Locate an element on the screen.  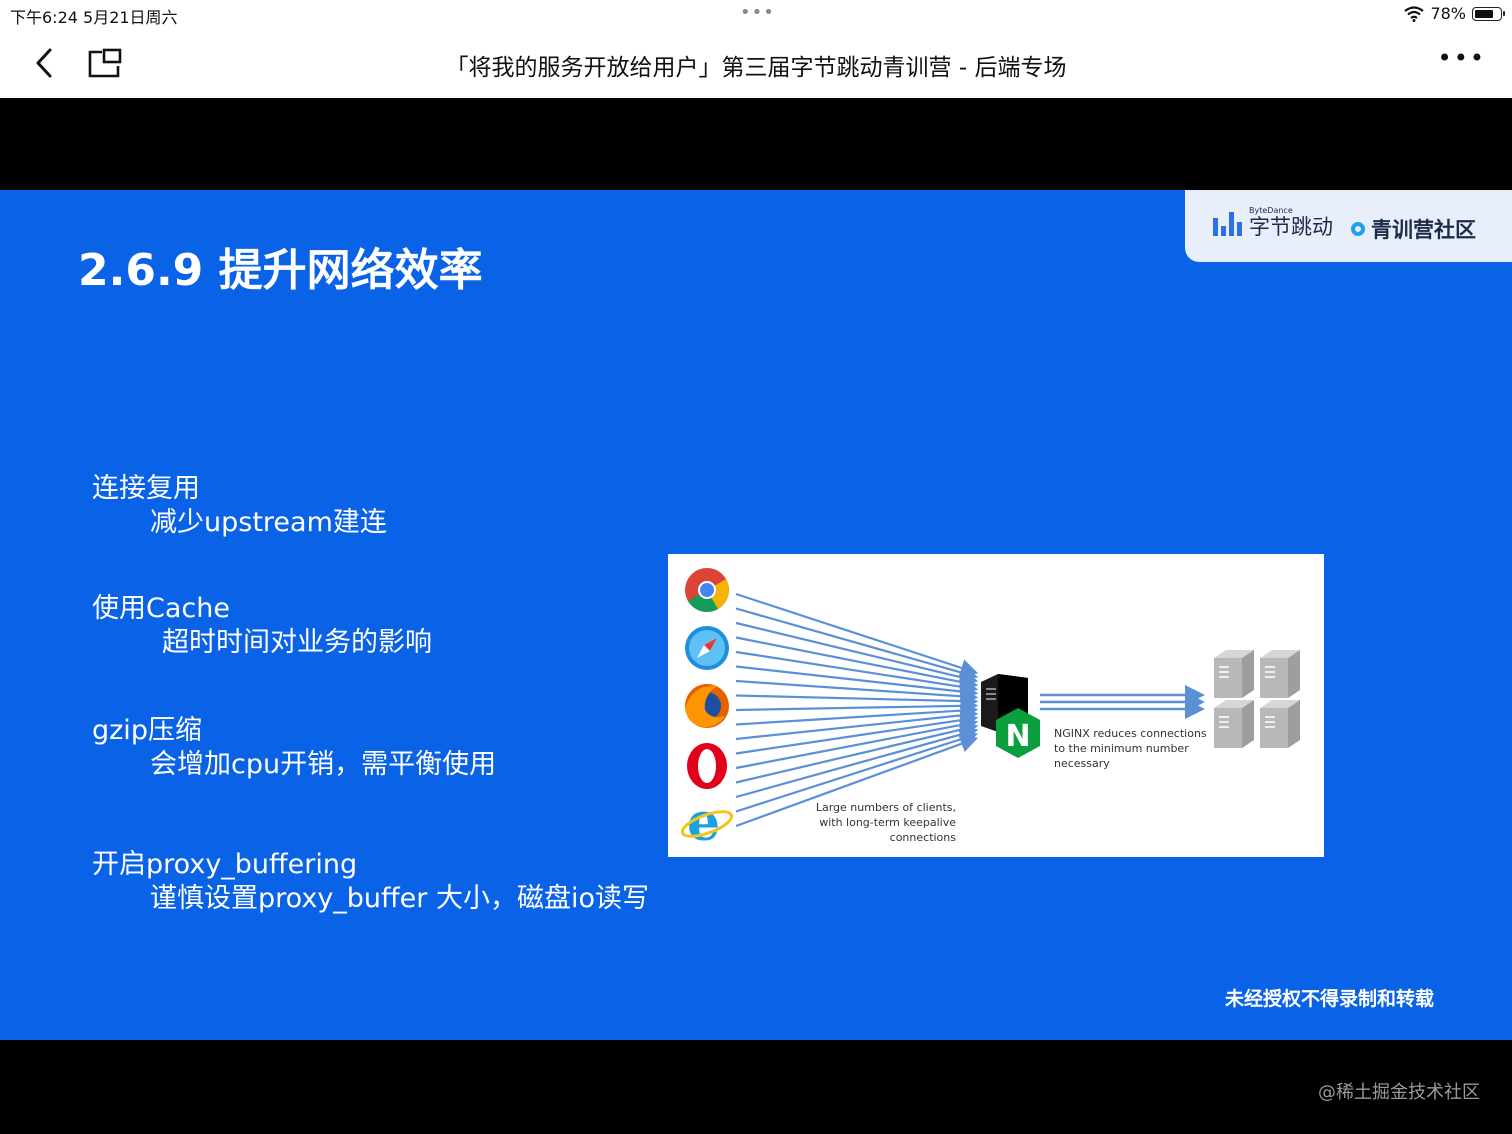
status-bar: 下午6:24 5月21日周六 ••• 78% is located at coordinates (756, 15).